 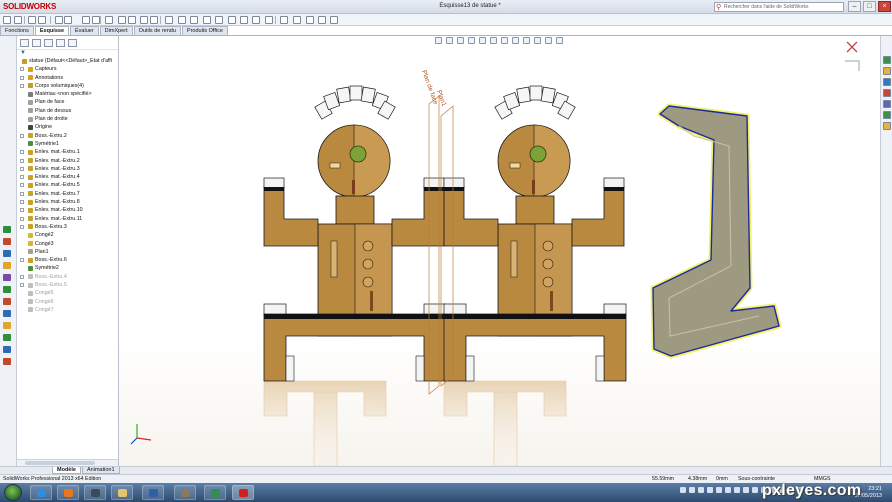 I want to click on trim-icon, so click(x=284, y=20).